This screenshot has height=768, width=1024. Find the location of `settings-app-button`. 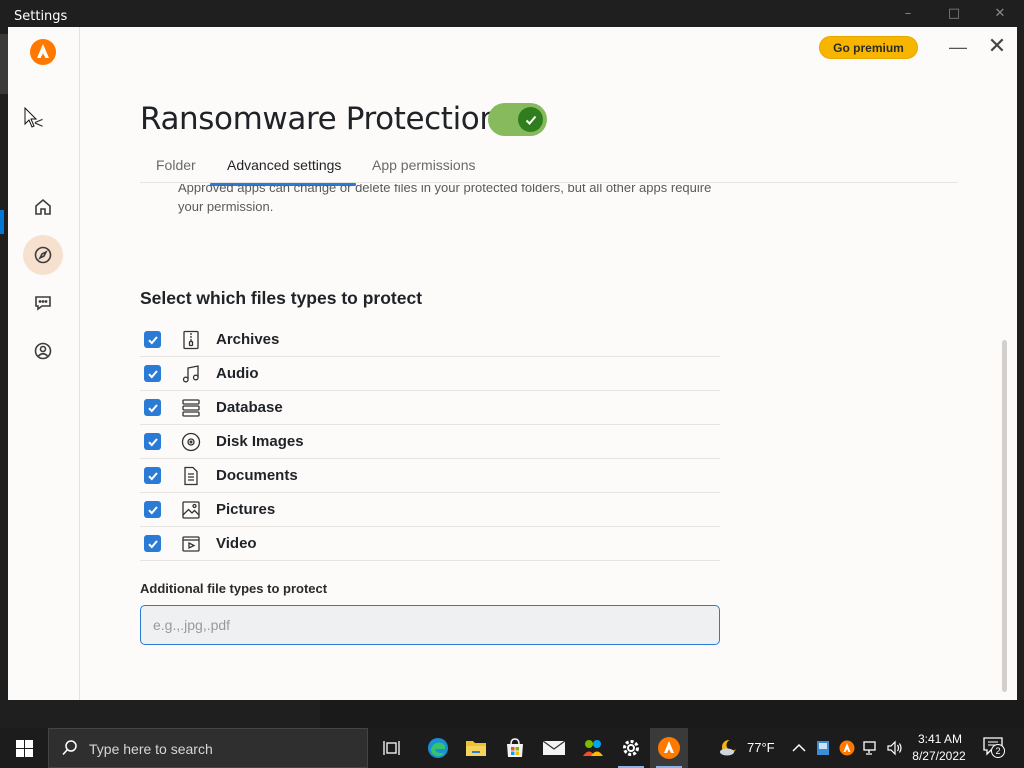

settings-app-button is located at coordinates (631, 748).